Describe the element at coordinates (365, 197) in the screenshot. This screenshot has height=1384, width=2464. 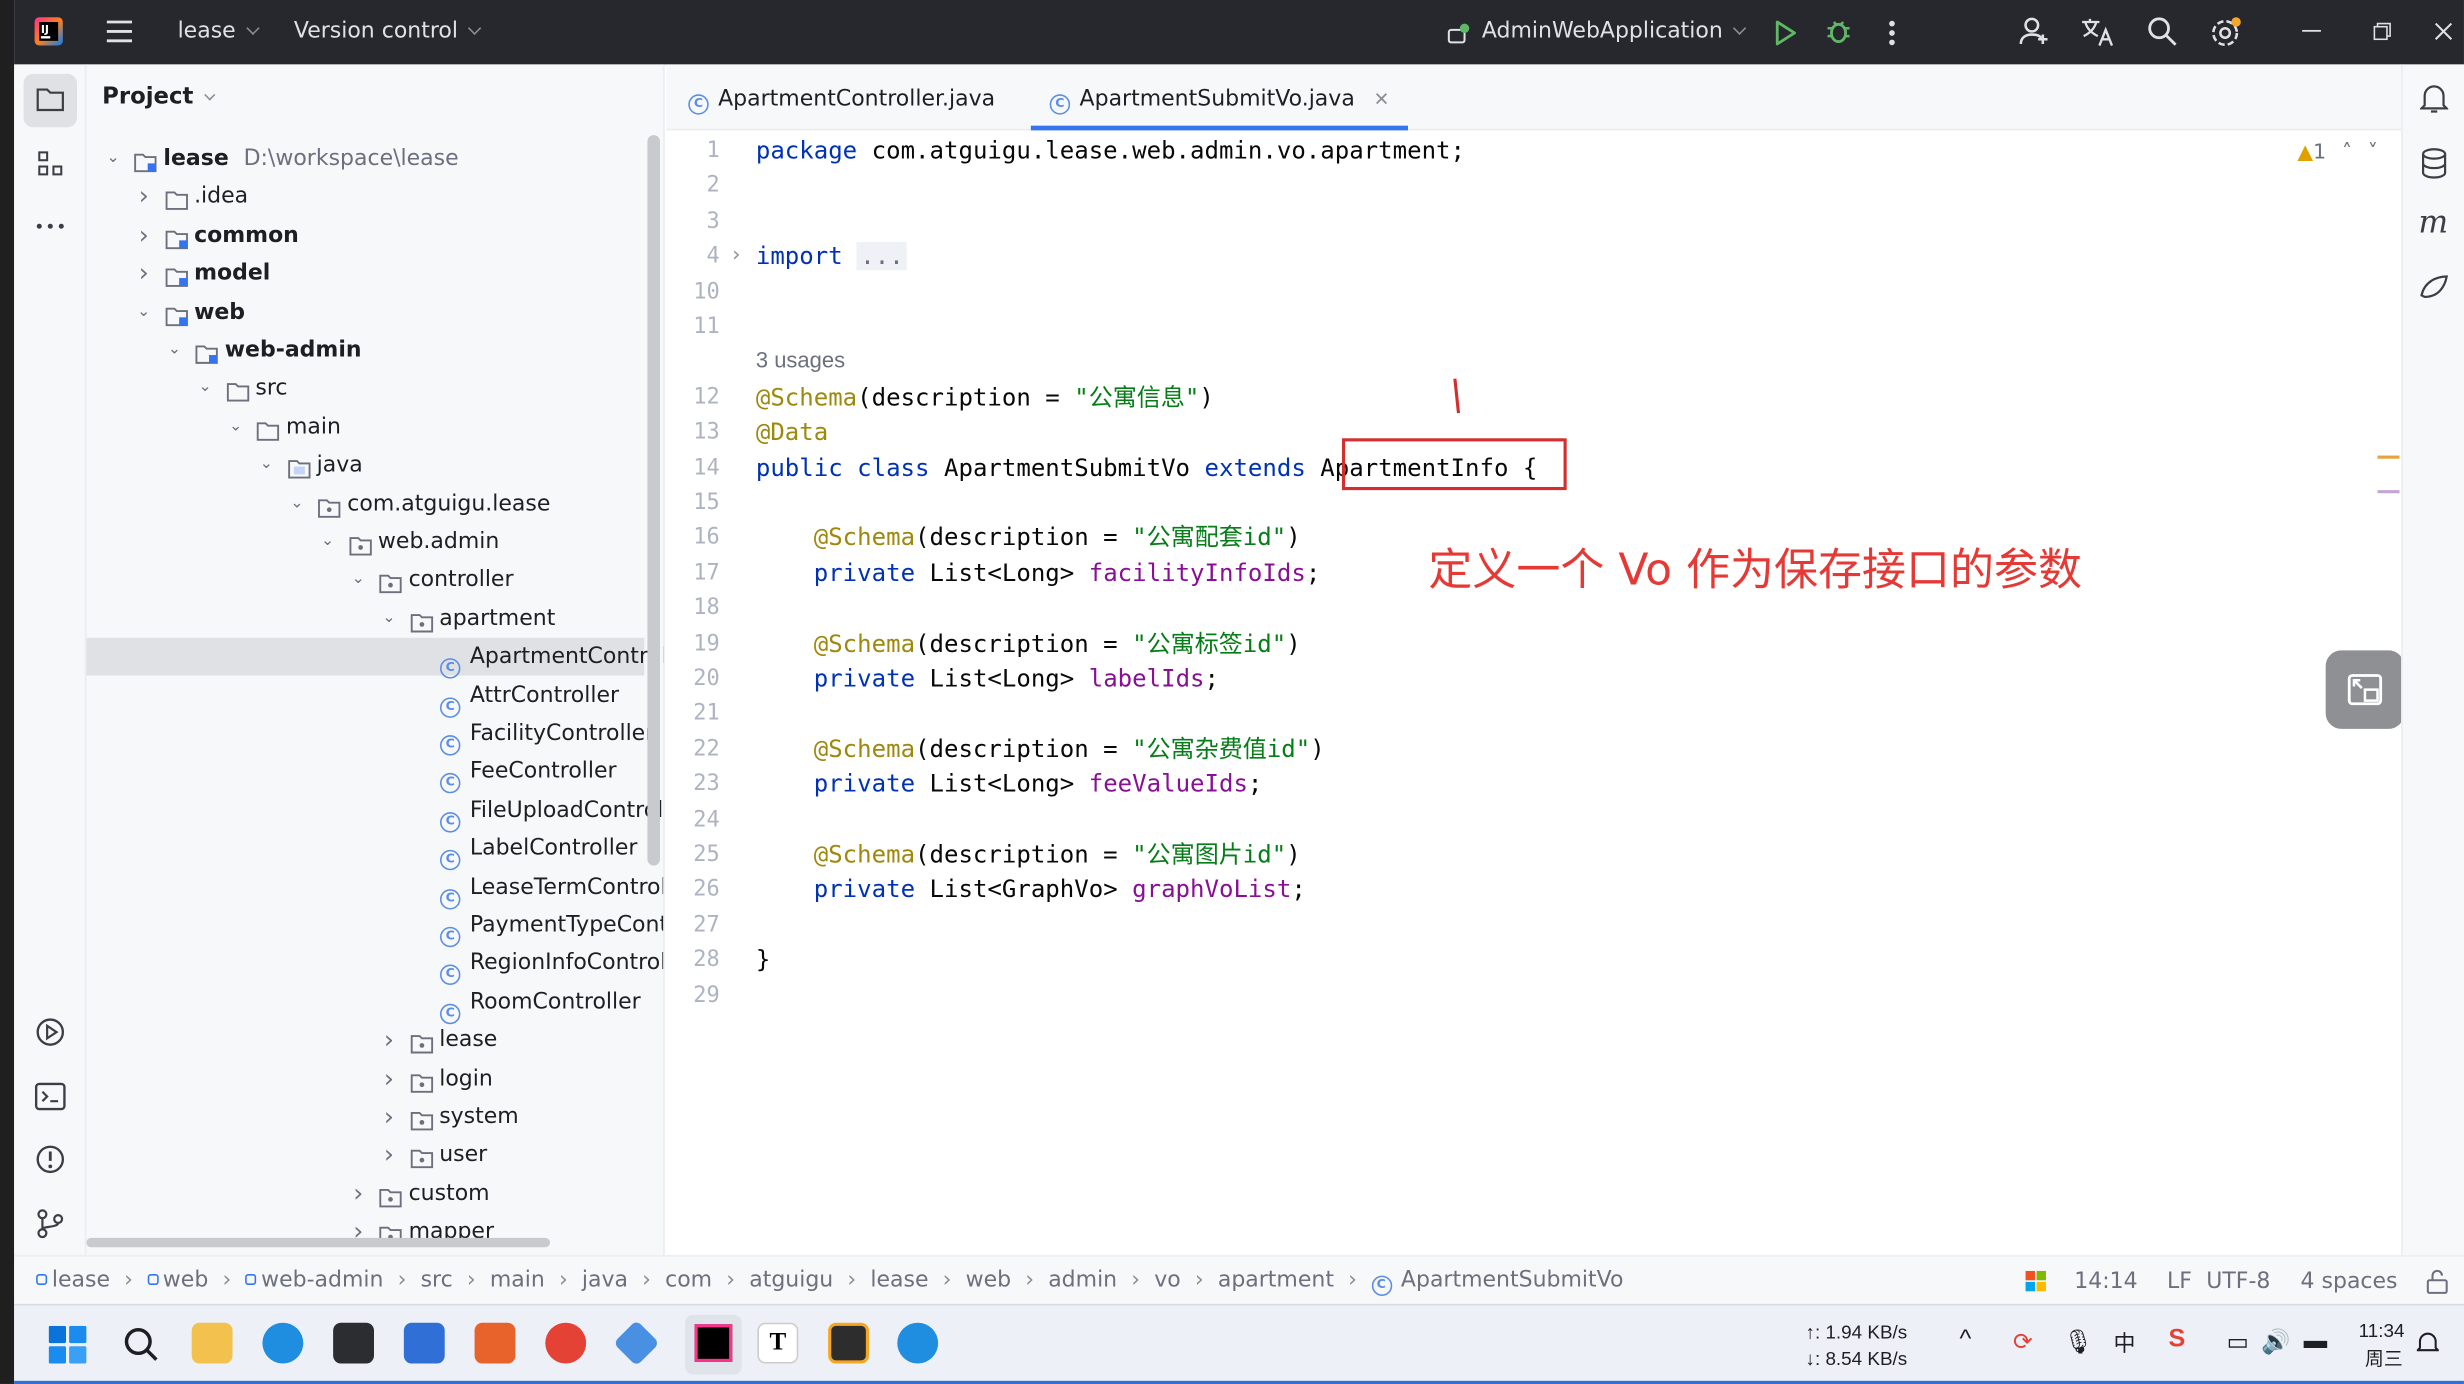
I see `tree-item: › .idea` at that location.